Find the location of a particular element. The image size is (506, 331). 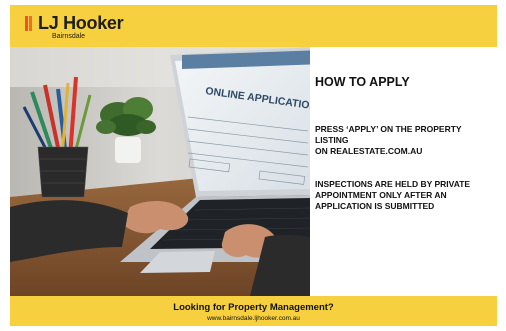

brand-logo: LJ Hooker Bairnsdale is located at coordinates (80, 28).